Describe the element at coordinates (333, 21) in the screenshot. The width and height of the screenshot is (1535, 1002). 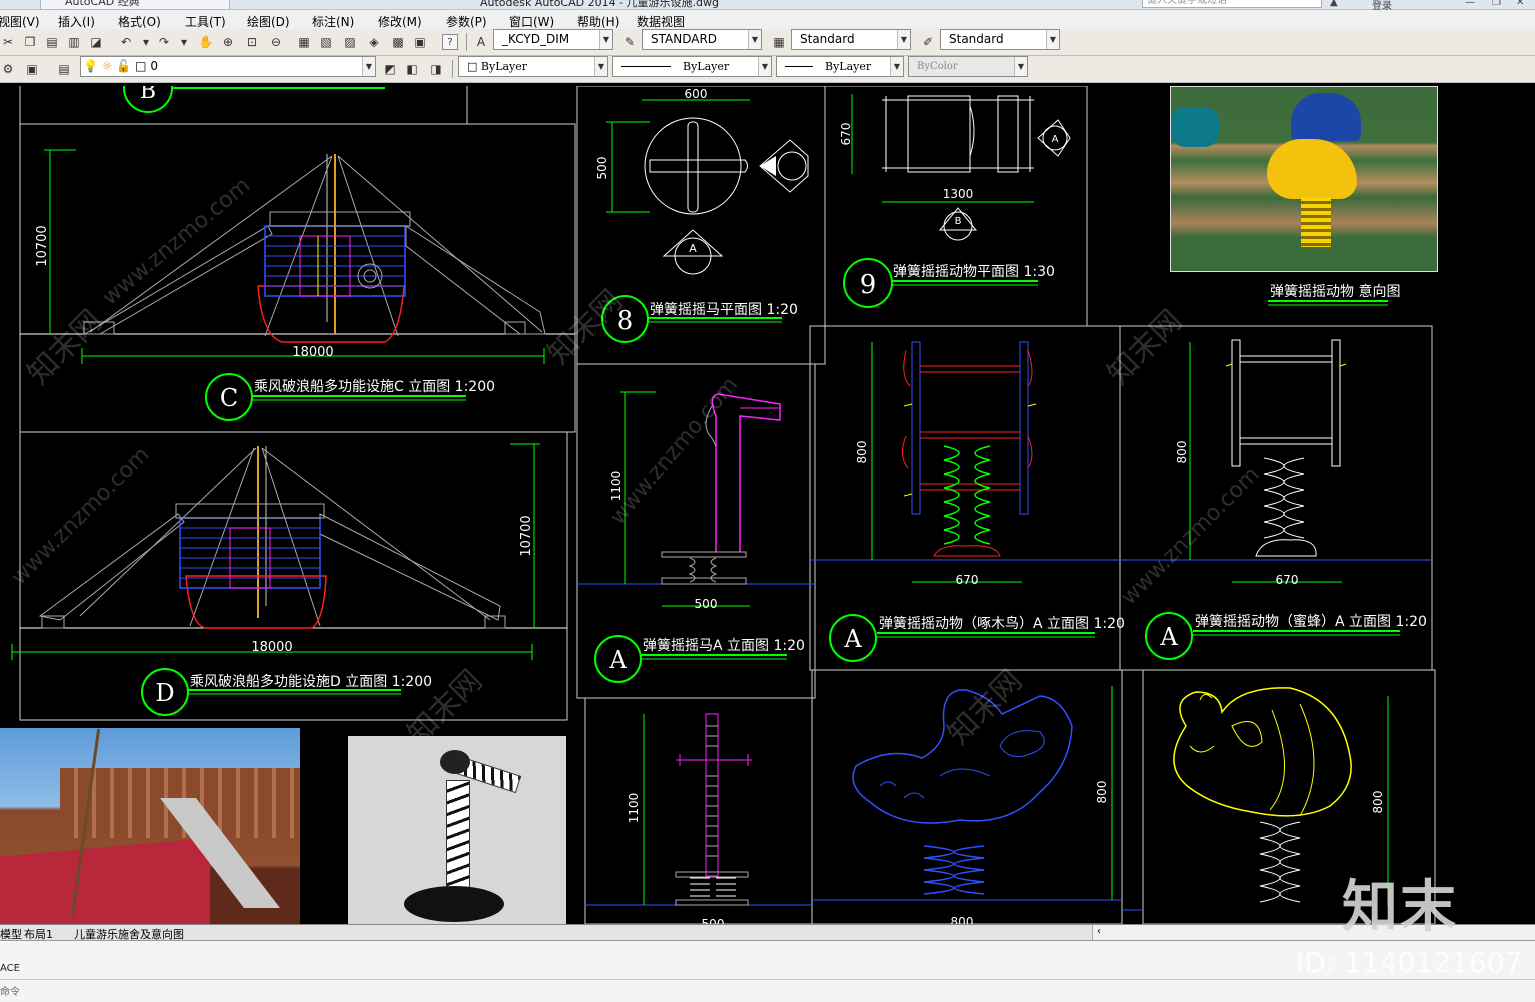
I see `menu-dimension: 标注(N)` at that location.